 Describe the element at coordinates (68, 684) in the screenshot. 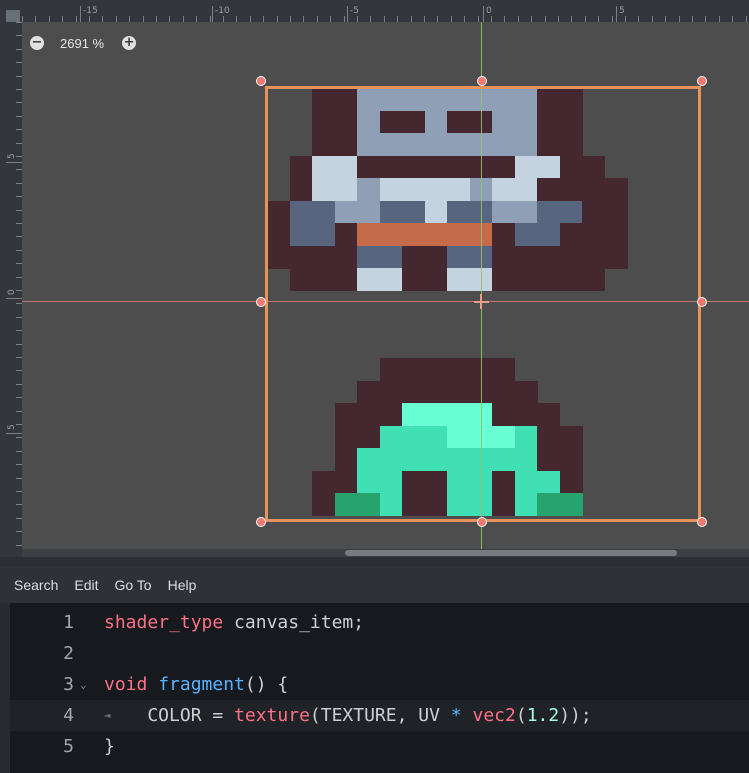

I see `line-number: 3` at that location.